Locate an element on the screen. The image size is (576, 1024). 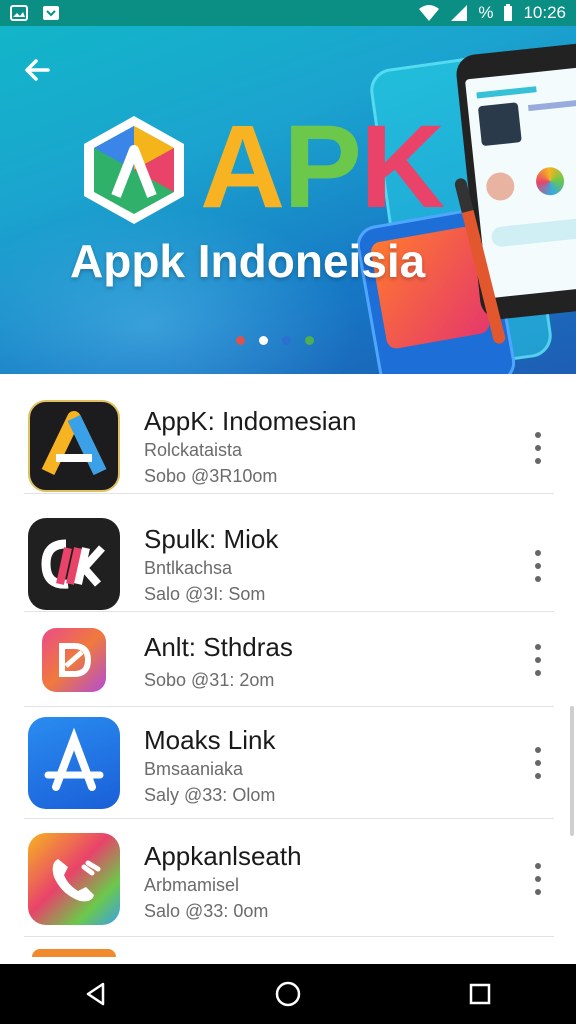
back-arrow-icon is located at coordinates (38, 70).